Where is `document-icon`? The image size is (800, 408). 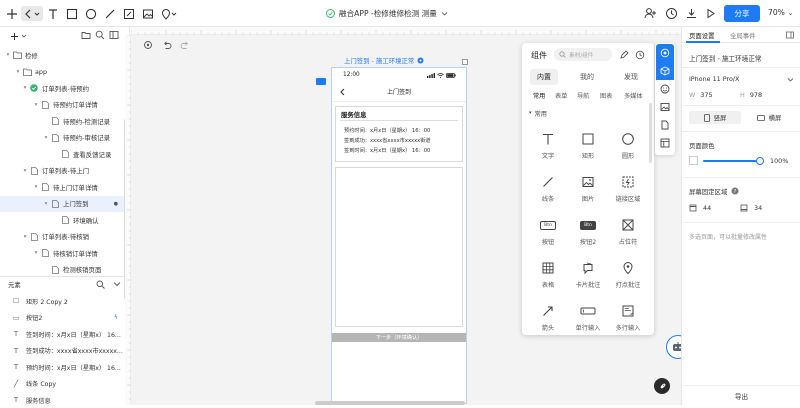
document-icon is located at coordinates (665, 125).